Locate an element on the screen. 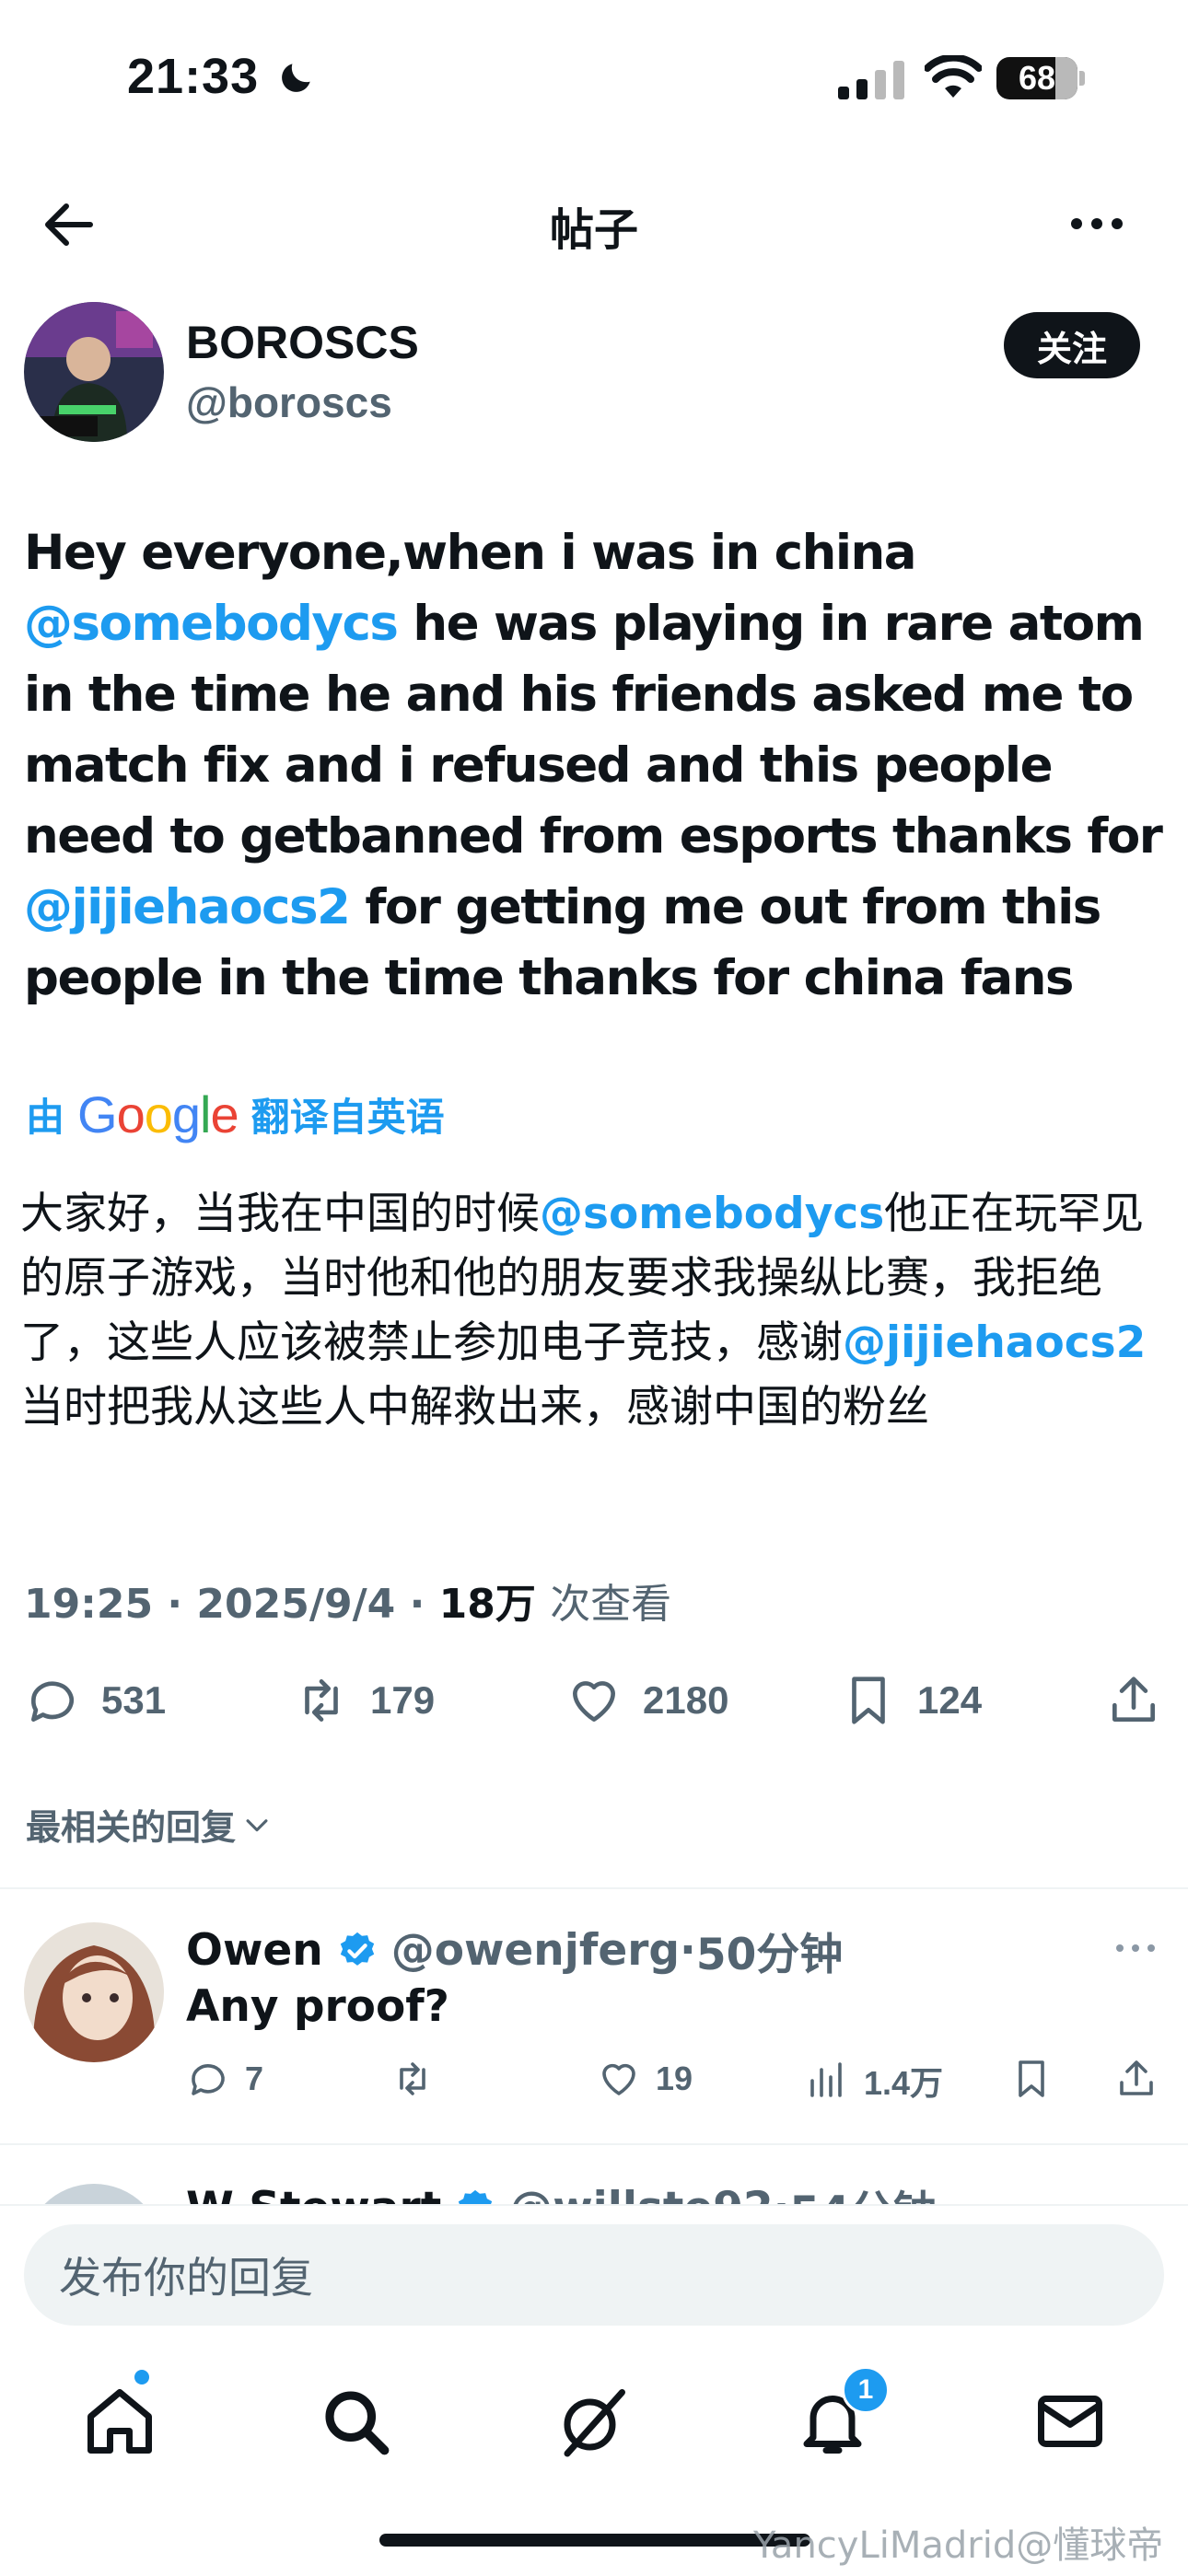 The height and width of the screenshot is (2576, 1188). page-title: 帖子 is located at coordinates (593, 230).